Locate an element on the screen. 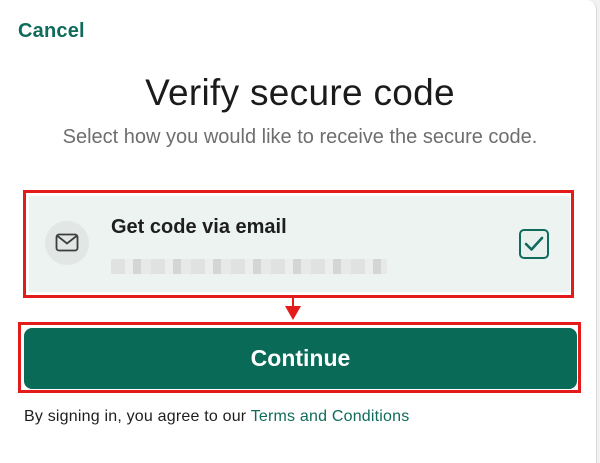 The image size is (600, 463). cancel-button: Cancel is located at coordinates (51, 31).